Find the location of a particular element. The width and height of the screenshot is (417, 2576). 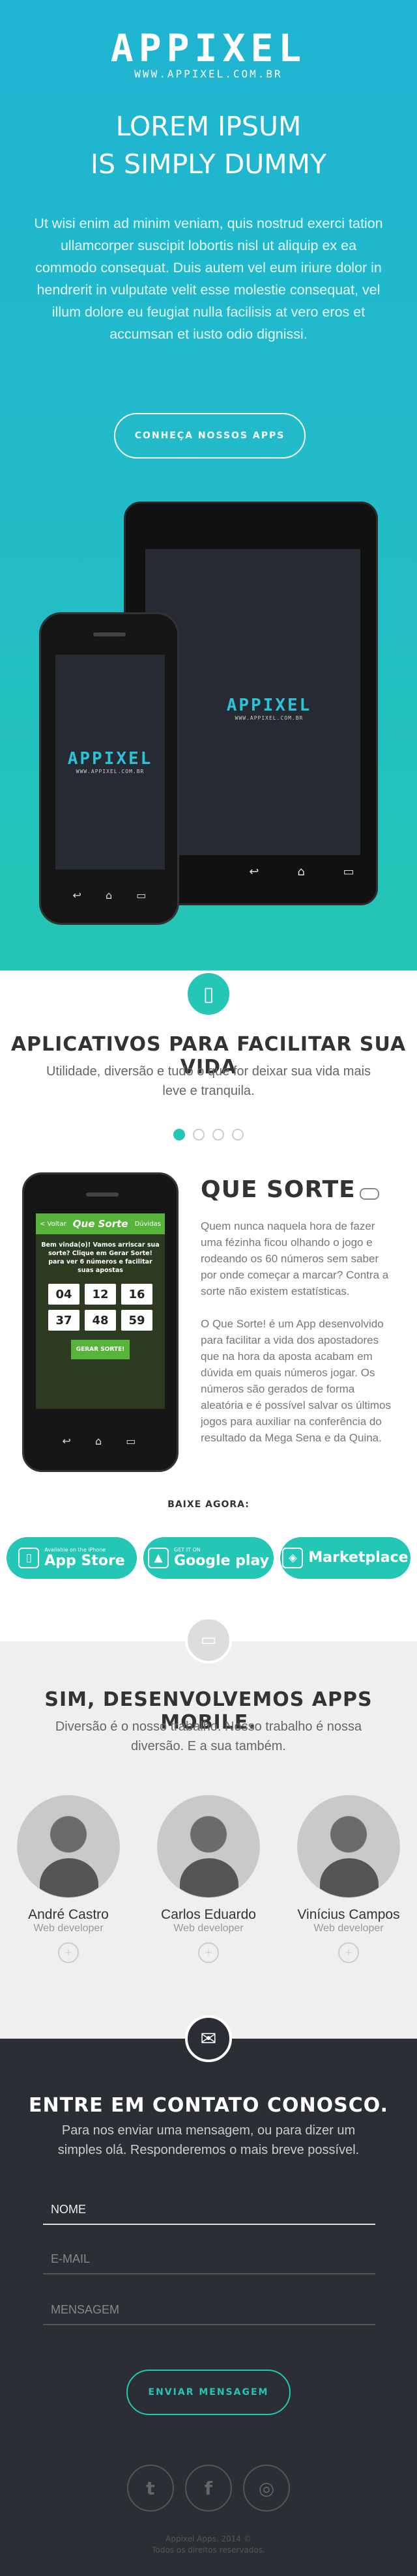

store-big-text: Marketplace is located at coordinates (359, 1558).